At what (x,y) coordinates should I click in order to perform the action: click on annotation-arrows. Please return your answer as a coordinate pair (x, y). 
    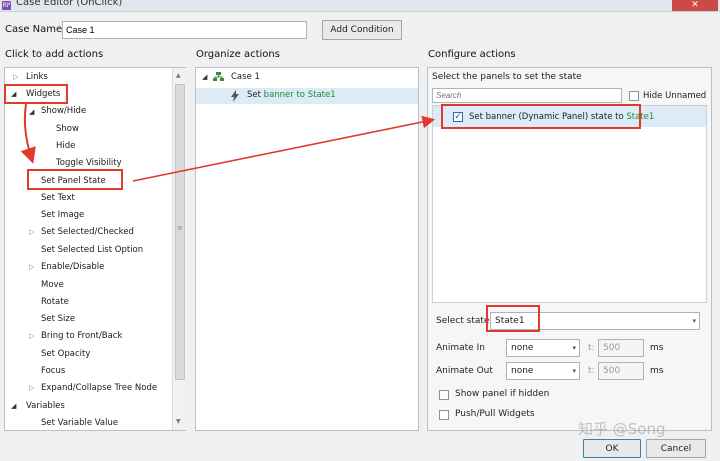
    Looking at the image, I should click on (228, 142).